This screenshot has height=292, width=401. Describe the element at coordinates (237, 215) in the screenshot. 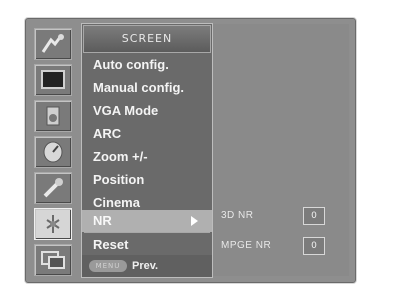

I see `submenu-label-3d-nr: 3D NR` at that location.